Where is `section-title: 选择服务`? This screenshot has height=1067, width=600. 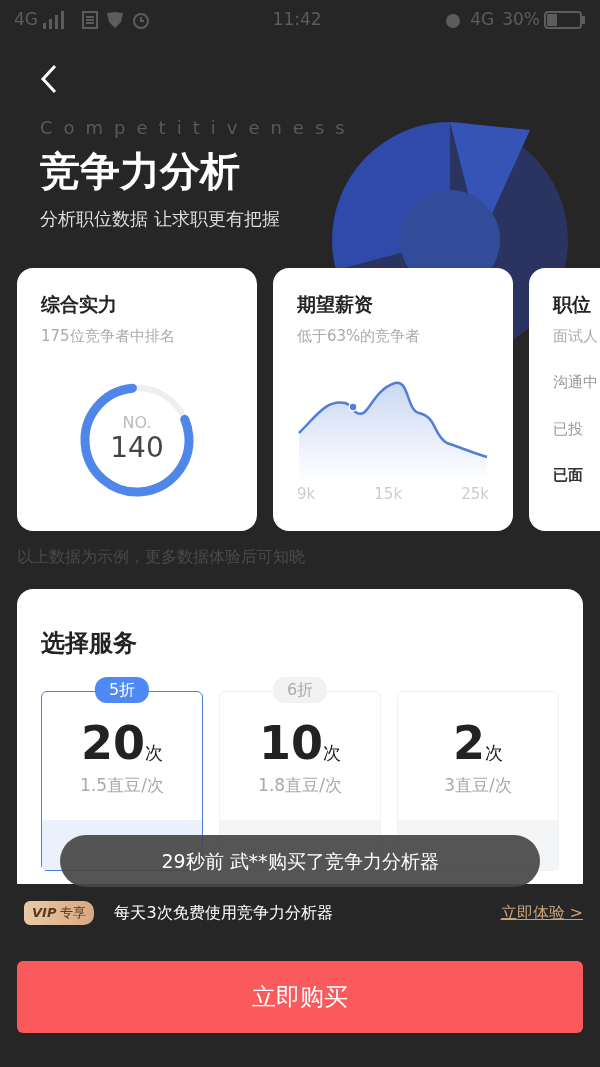 section-title: 选择服务 is located at coordinates (89, 643).